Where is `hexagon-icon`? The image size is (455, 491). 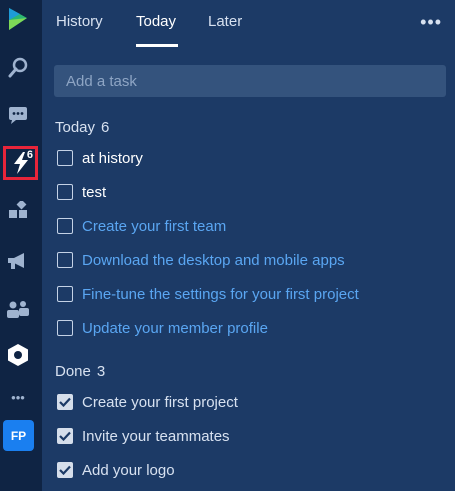 hexagon-icon is located at coordinates (18, 355).